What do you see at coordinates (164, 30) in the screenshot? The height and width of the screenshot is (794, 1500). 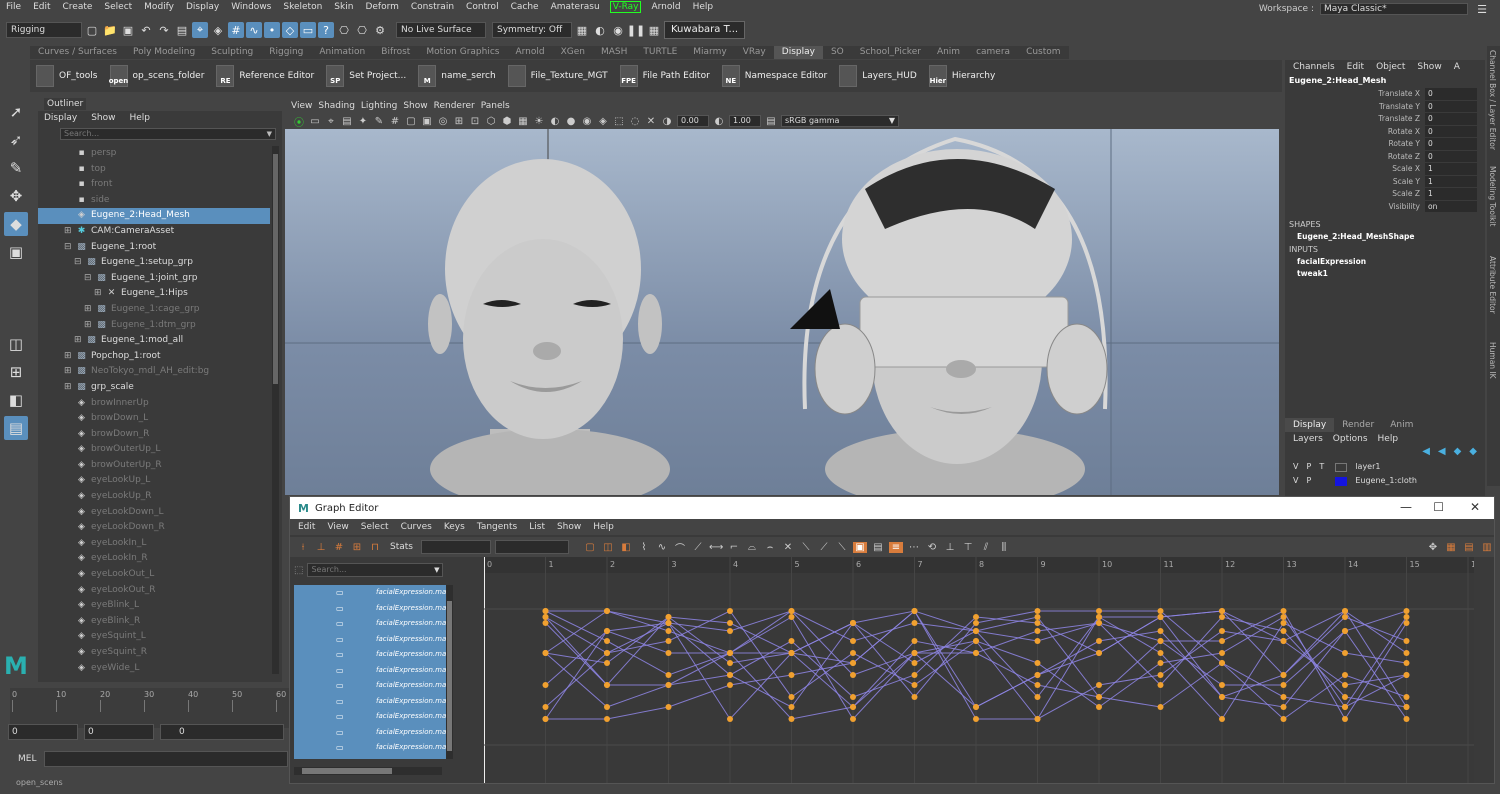 I see `redo-icon: ↷` at bounding box center [164, 30].